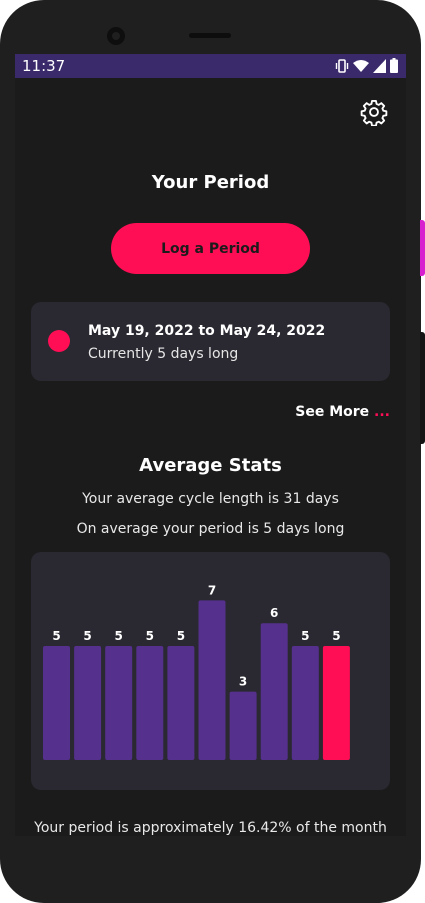  What do you see at coordinates (59, 341) in the screenshot?
I see `period-indicator-dot` at bounding box center [59, 341].